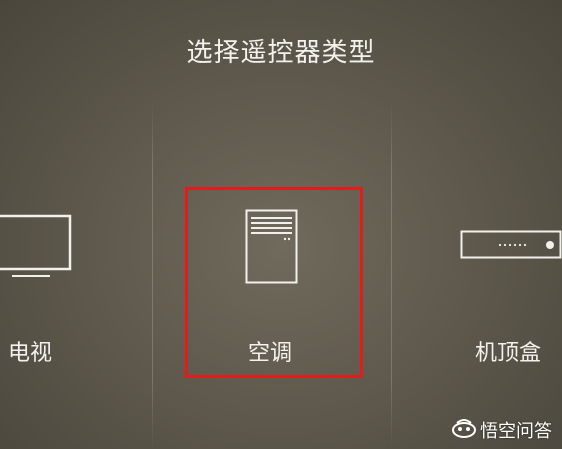  Describe the element at coordinates (45, 290) in the screenshot. I see `device-option-tv: 电视` at that location.